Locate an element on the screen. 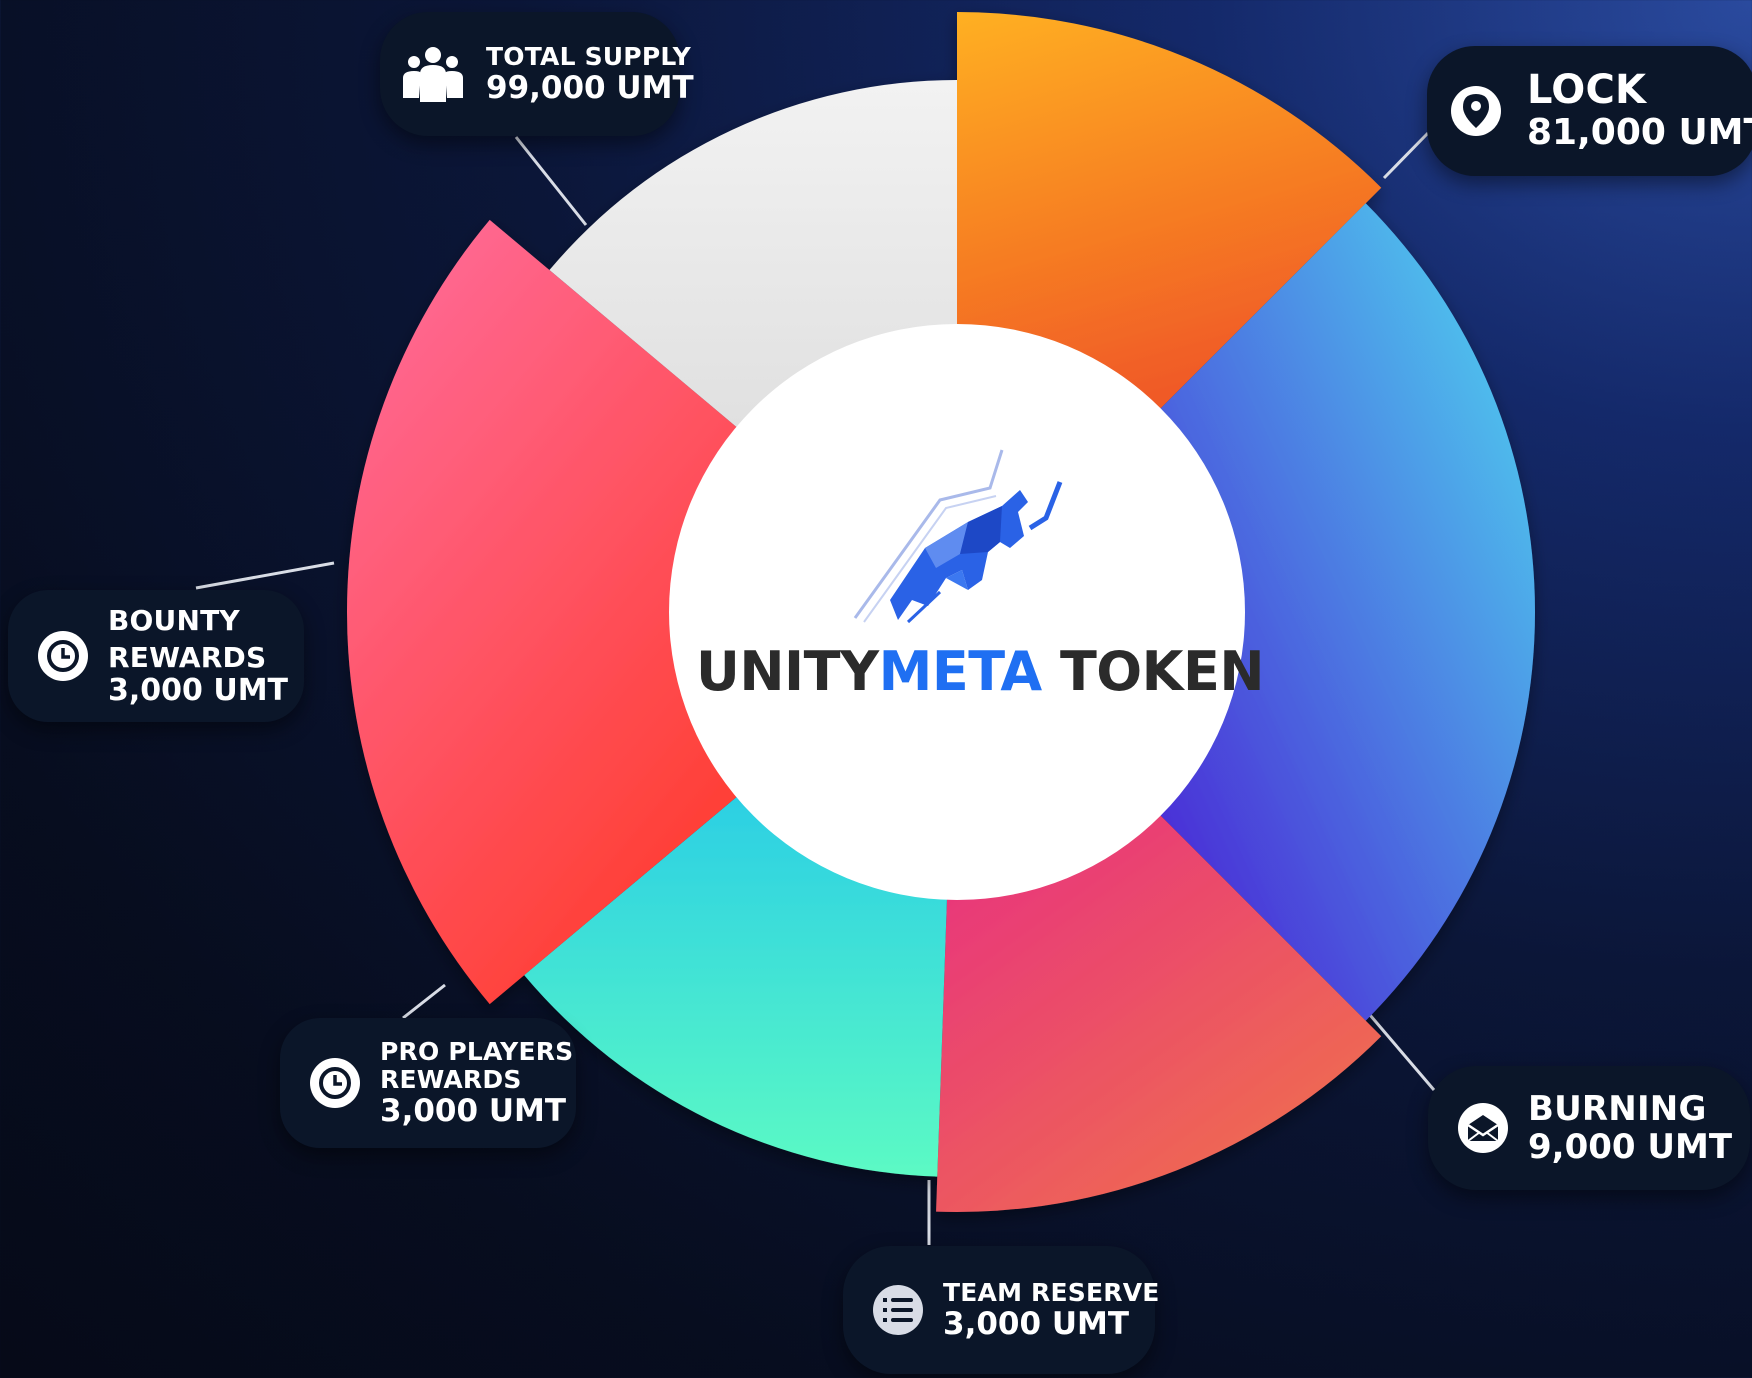 This screenshot has height=1378, width=1752. total-supply-callout: TOTAL SUPPLY 99,000 UMT is located at coordinates (537, 74).